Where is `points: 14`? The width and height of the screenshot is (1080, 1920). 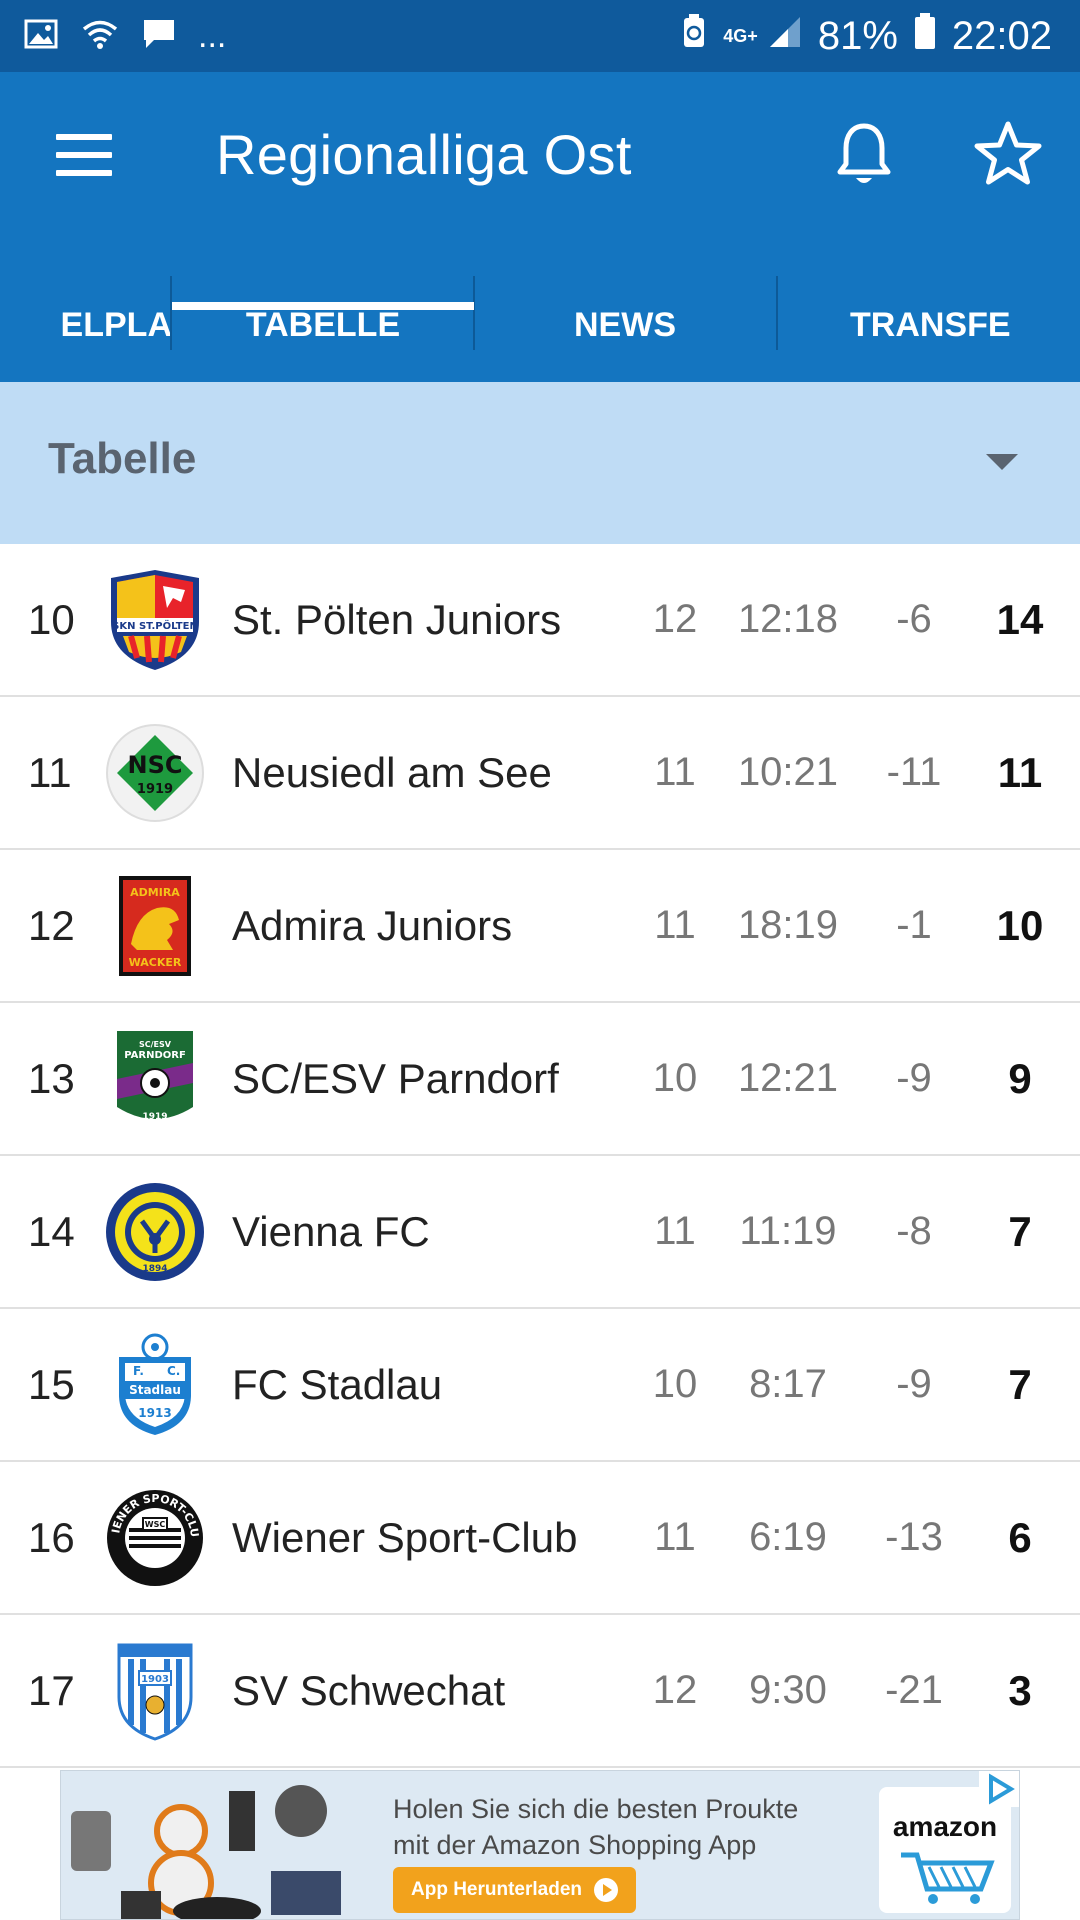
points: 14 is located at coordinates (1020, 619).